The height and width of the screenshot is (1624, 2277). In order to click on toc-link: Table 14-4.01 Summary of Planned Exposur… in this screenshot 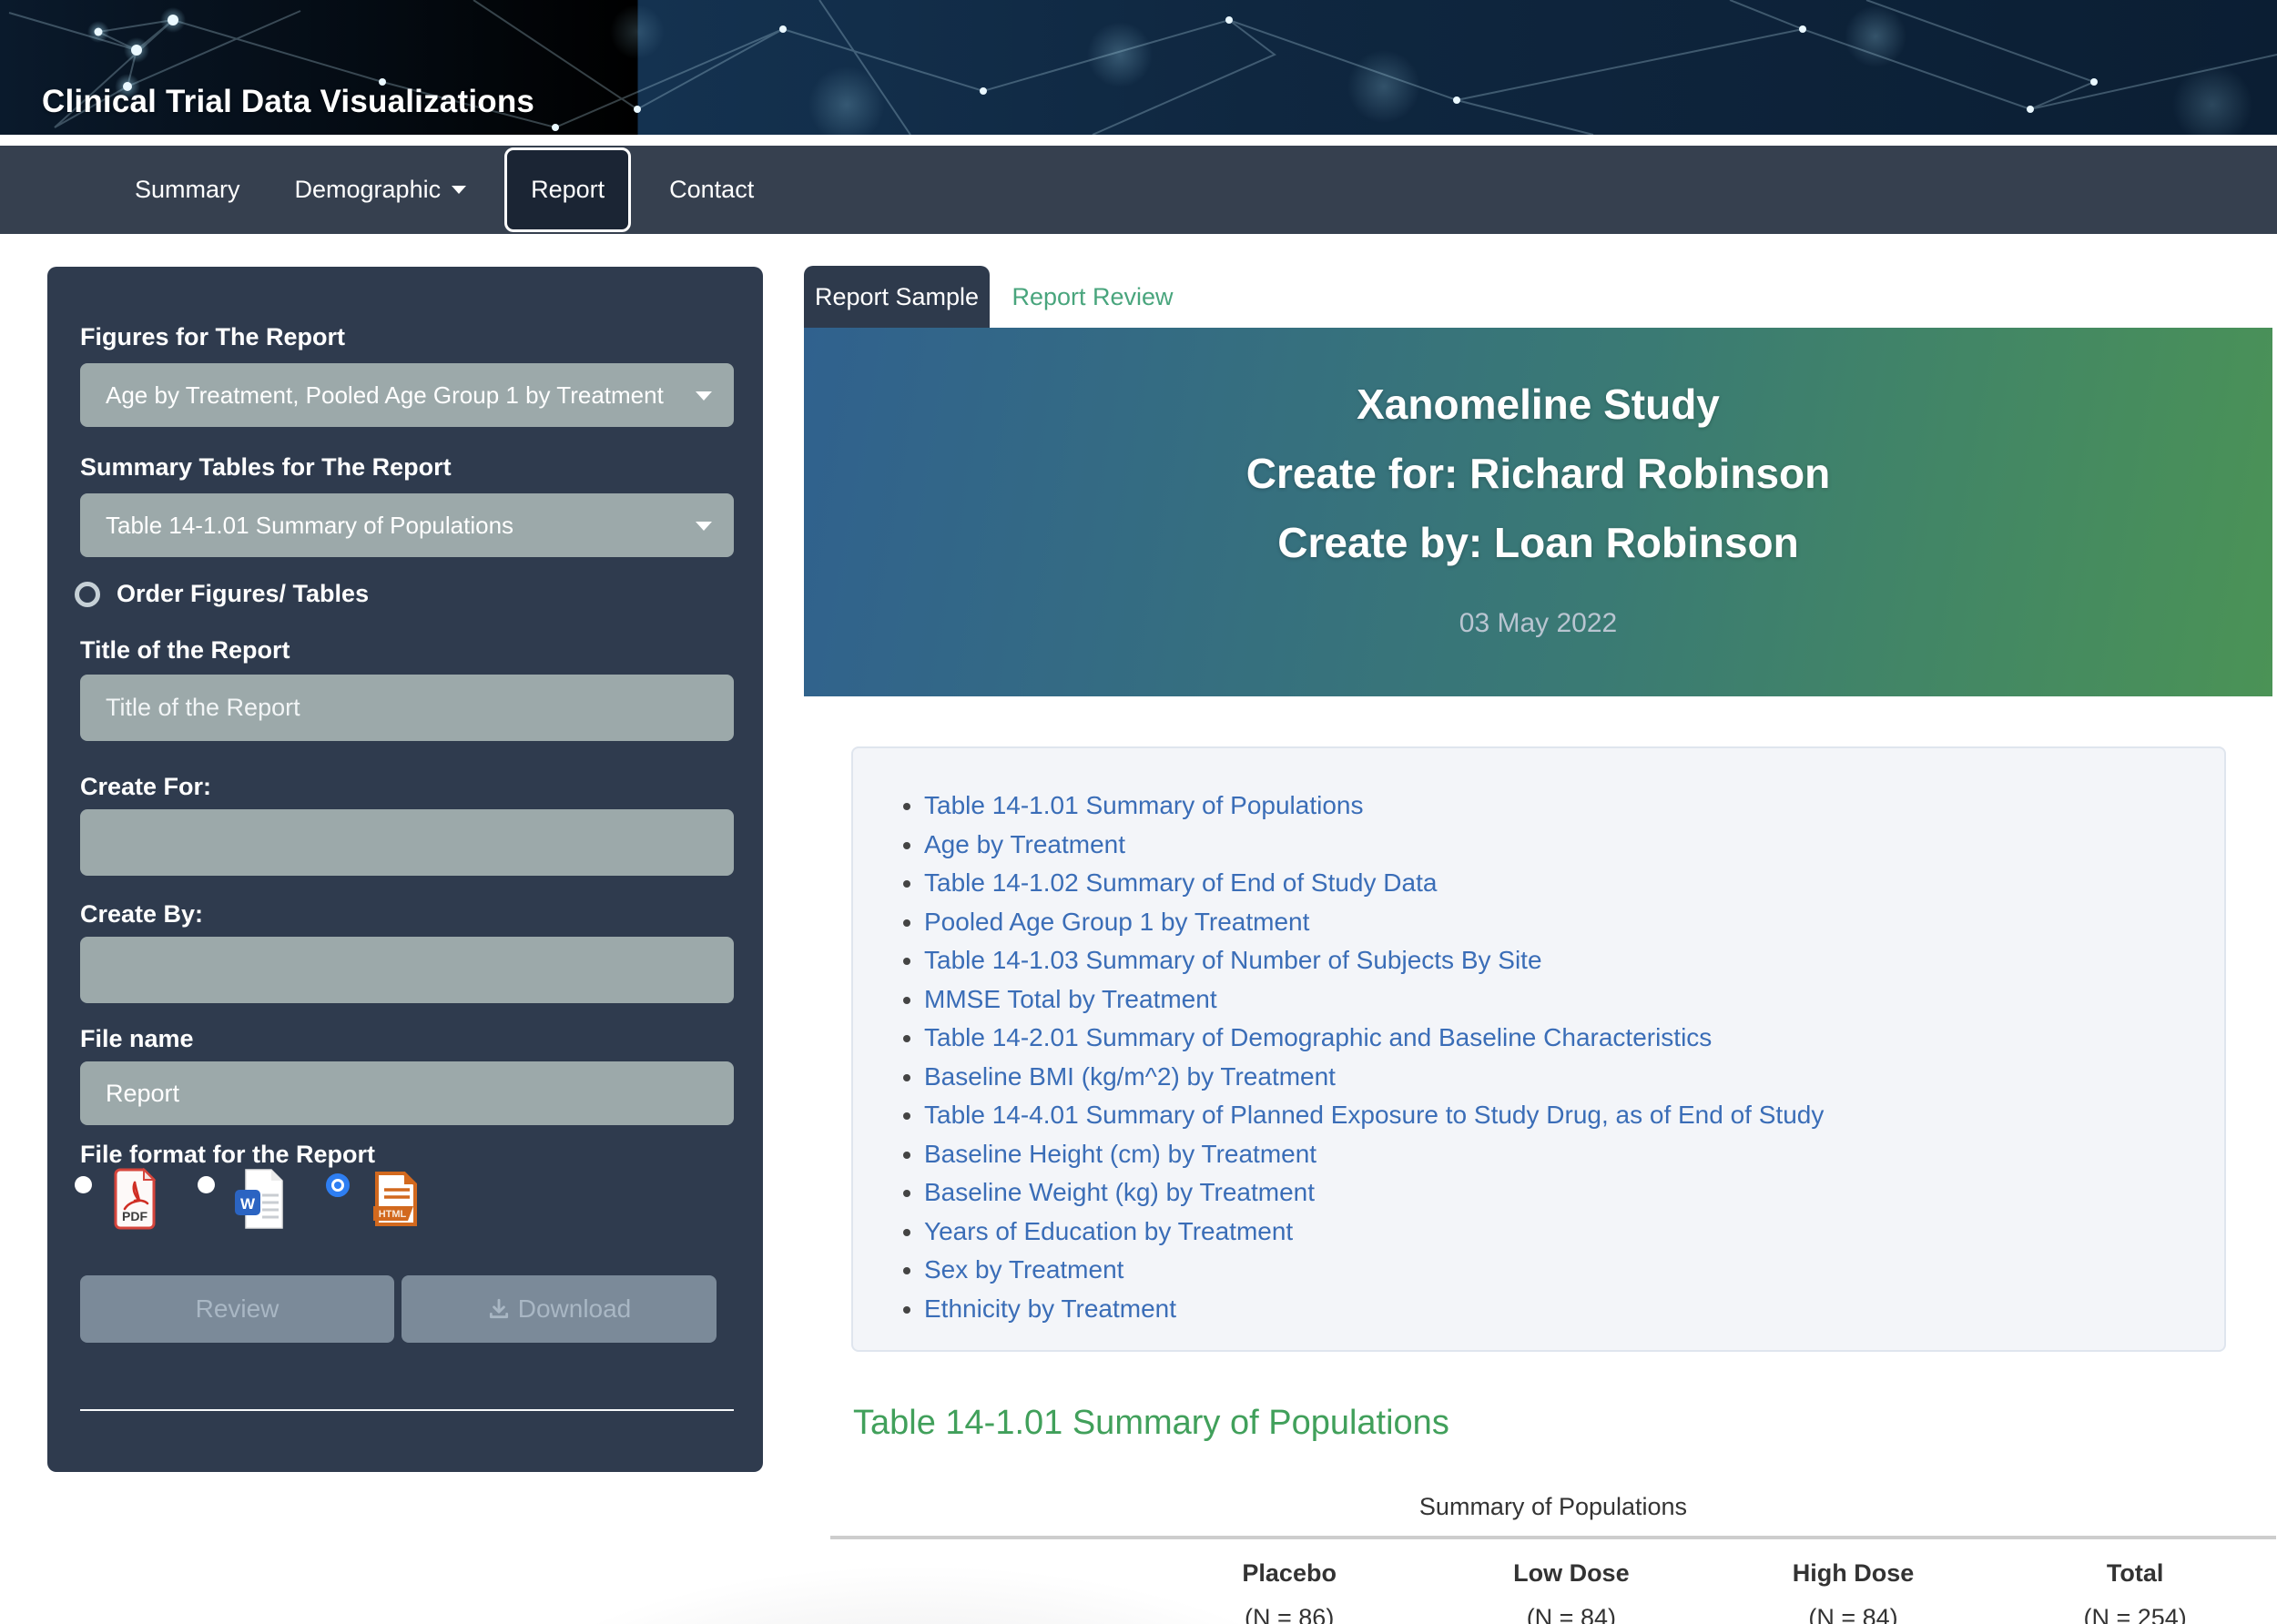, I will do `click(1374, 1115)`.